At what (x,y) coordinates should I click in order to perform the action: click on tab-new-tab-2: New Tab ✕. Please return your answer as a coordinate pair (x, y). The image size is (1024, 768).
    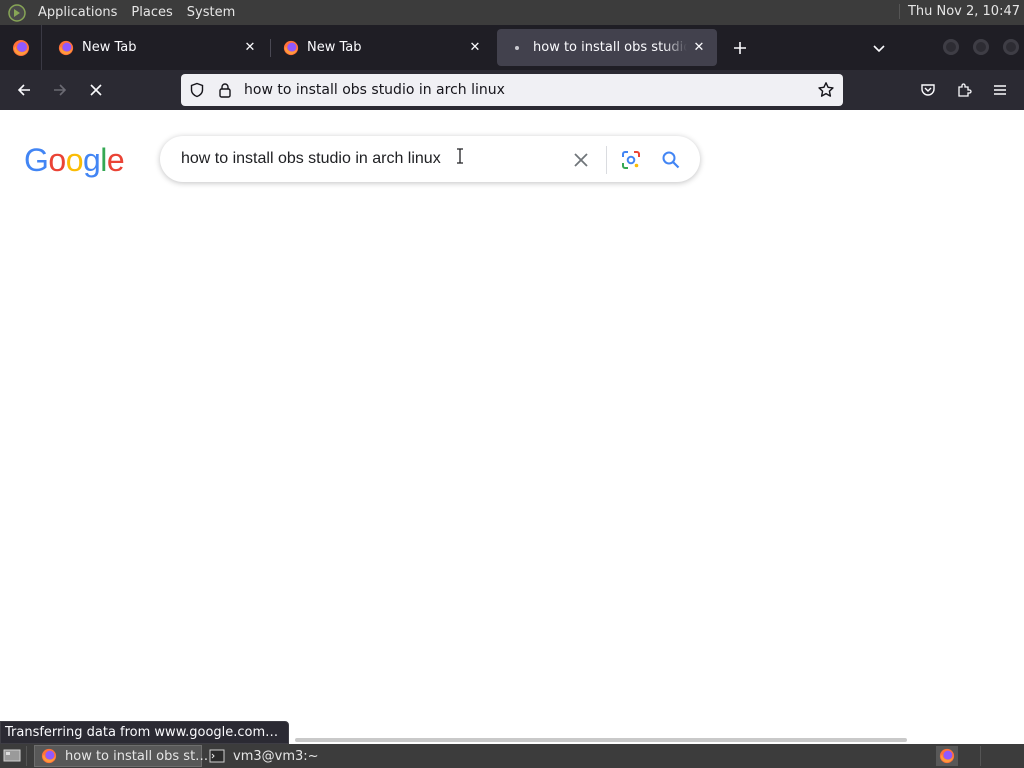
    Looking at the image, I should click on (382, 47).